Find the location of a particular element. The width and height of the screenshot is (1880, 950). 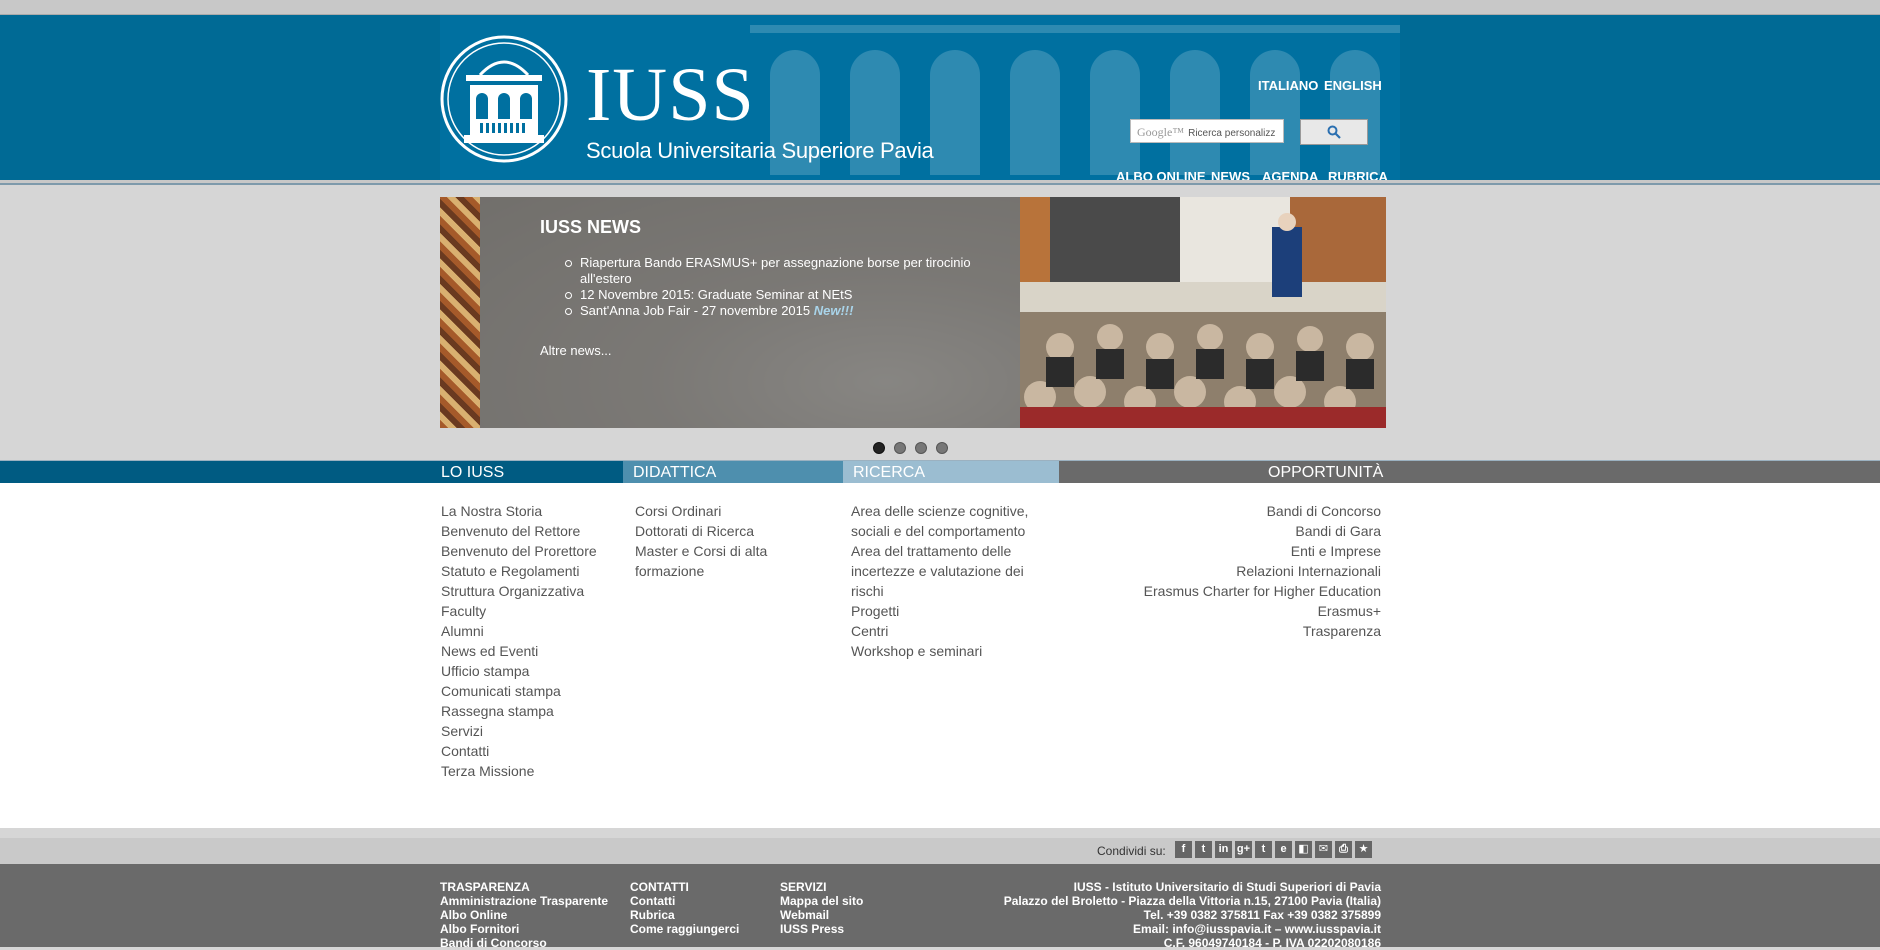

search-icon is located at coordinates (1334, 132).